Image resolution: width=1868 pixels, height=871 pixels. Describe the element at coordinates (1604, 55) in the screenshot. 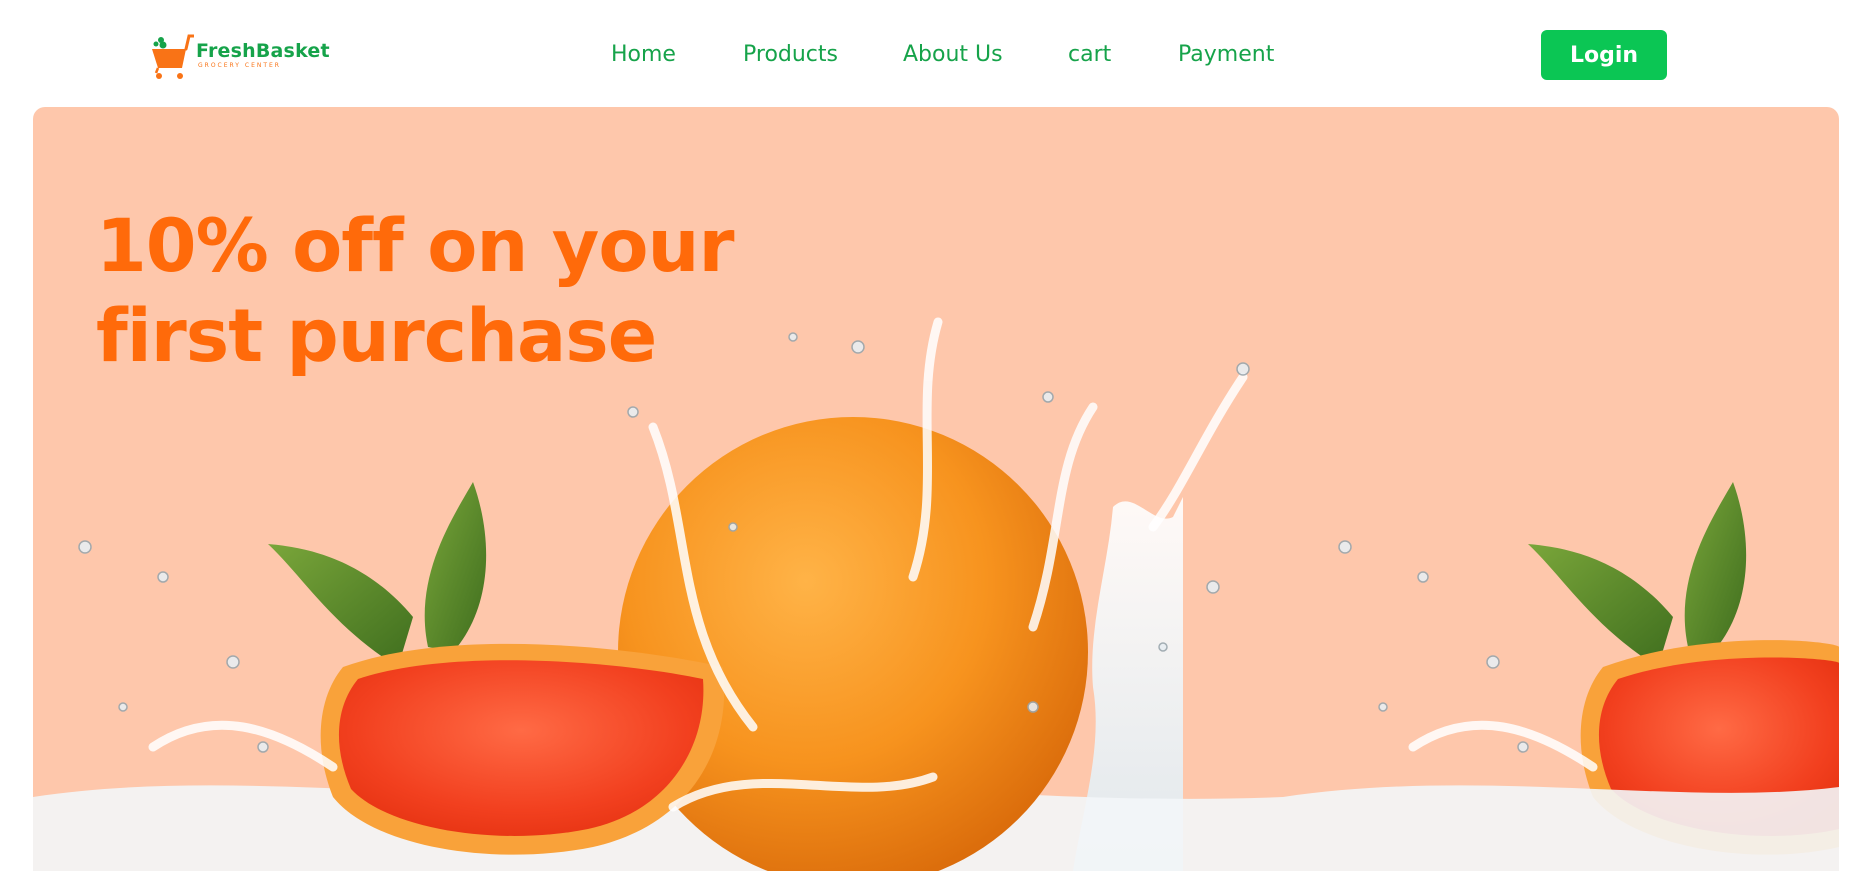

I see `login-button: Login` at that location.